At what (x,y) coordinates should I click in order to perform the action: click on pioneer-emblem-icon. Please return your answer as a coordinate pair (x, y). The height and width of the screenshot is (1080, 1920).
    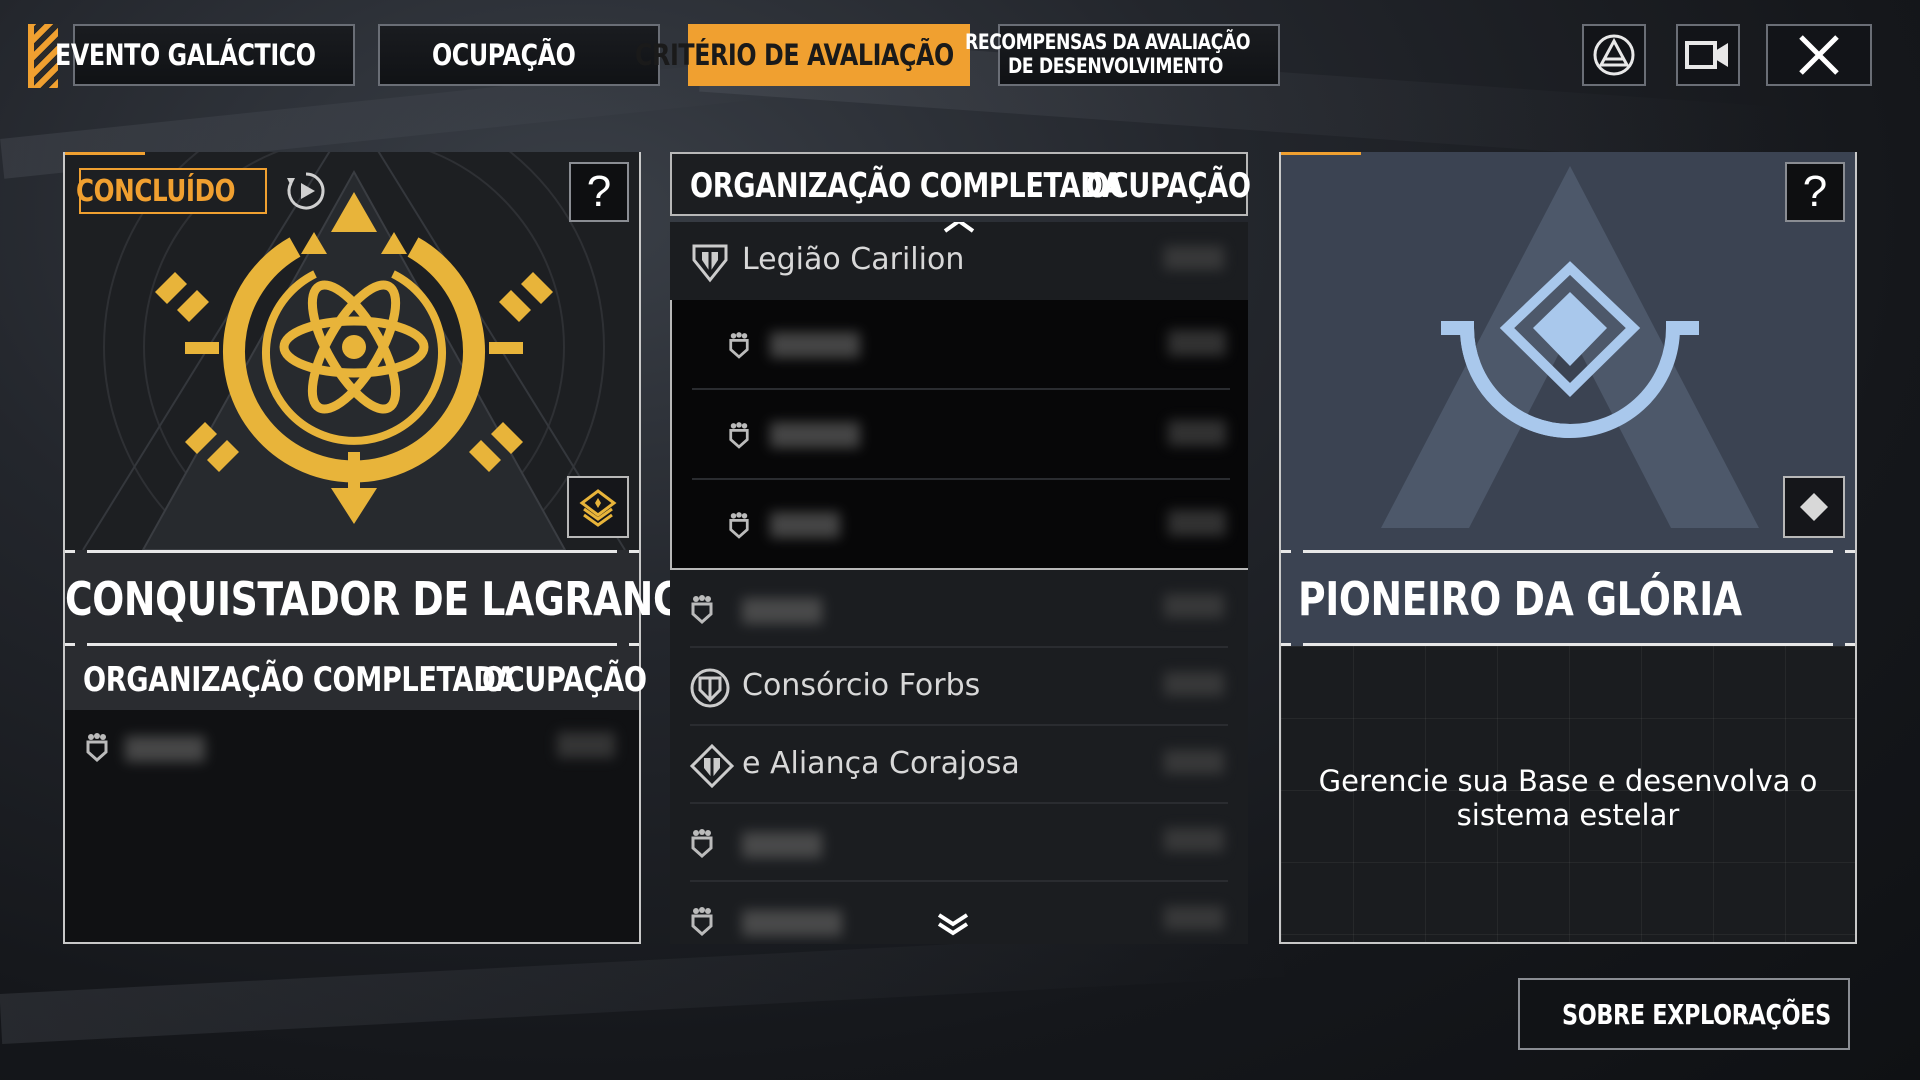
    Looking at the image, I should click on (1570, 347).